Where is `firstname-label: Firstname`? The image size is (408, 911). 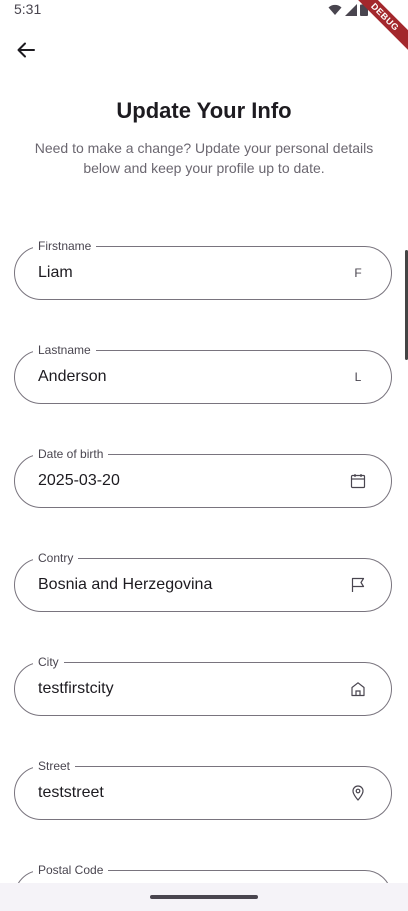
firstname-label: Firstname is located at coordinates (65, 246).